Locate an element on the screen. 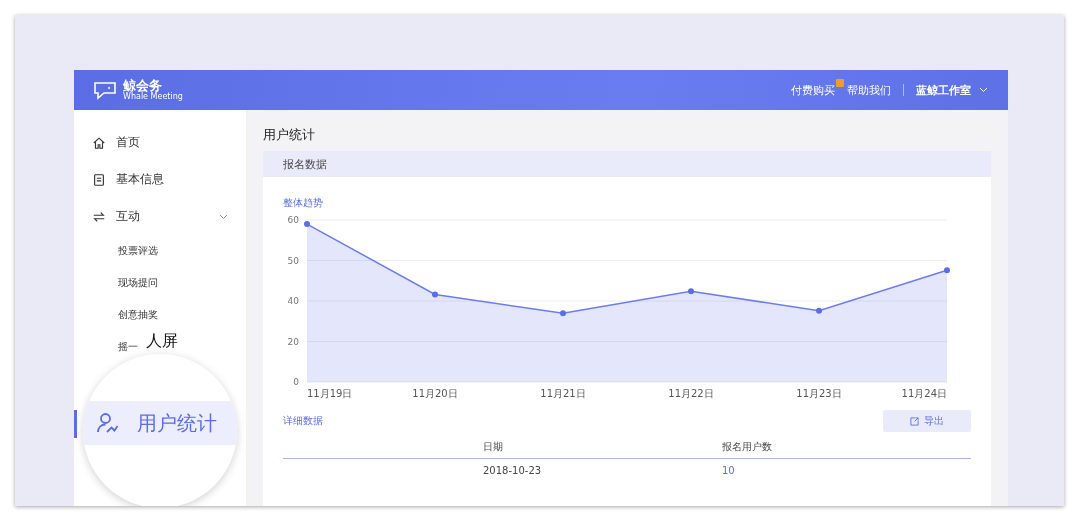 The width and height of the screenshot is (1080, 522). nav-subitem: 投票评选 is located at coordinates (138, 251).